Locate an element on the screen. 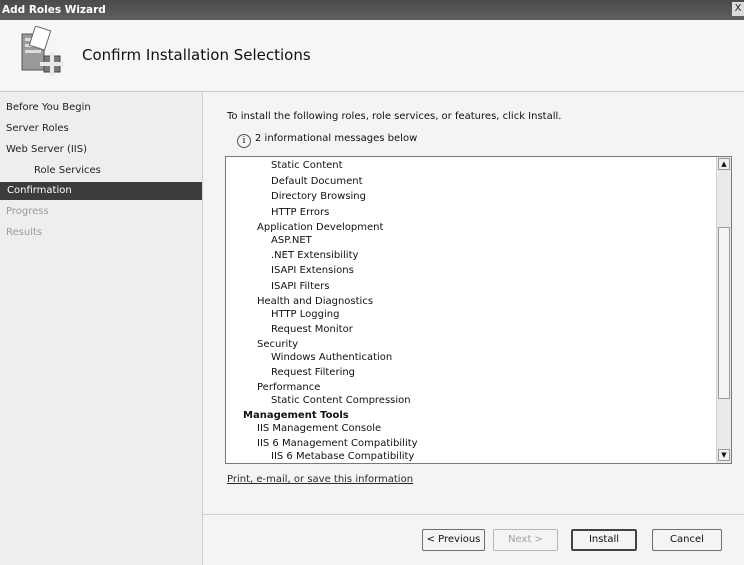 This screenshot has height=565, width=744. list-item: Static Content is located at coordinates (307, 165).